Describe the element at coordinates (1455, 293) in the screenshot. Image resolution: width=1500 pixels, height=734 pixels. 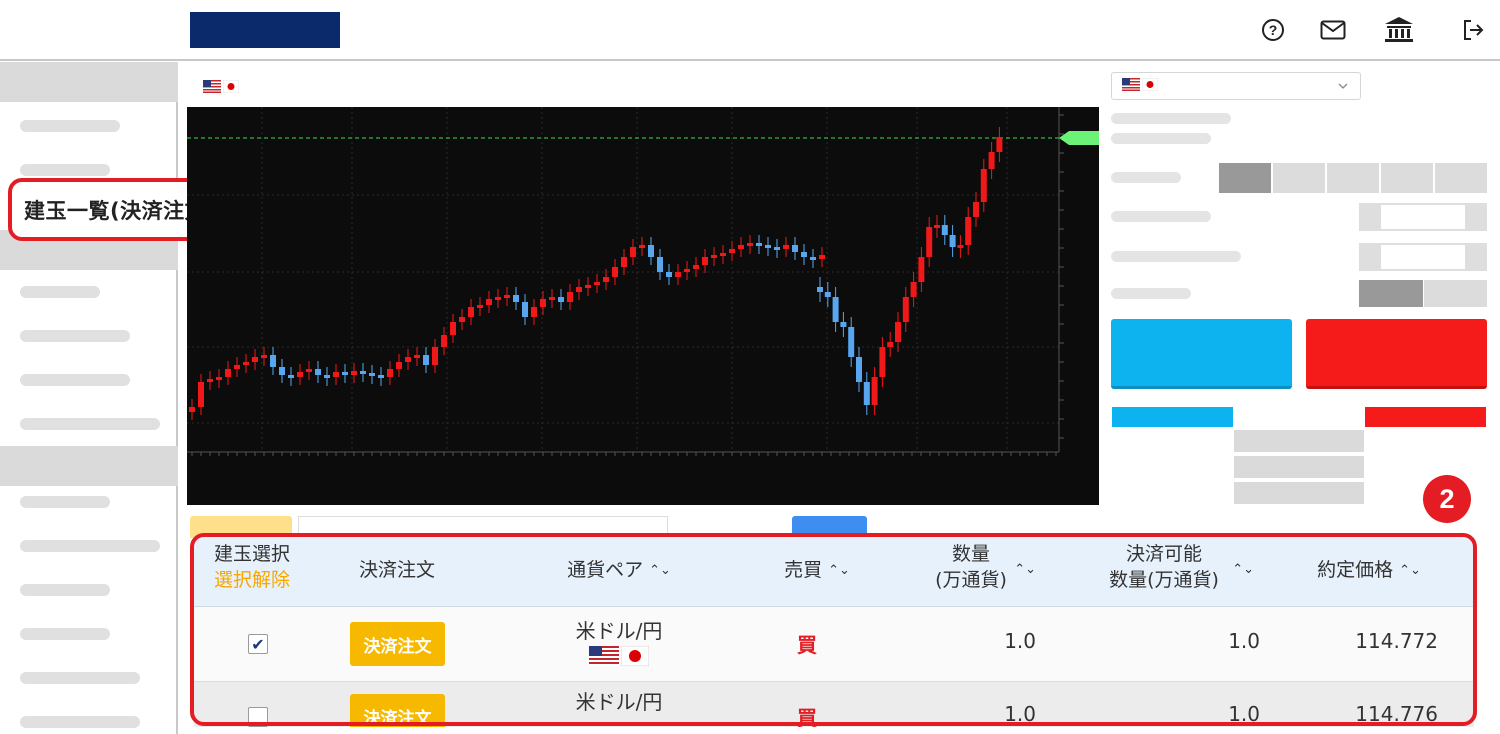
I see `toggle-option` at that location.